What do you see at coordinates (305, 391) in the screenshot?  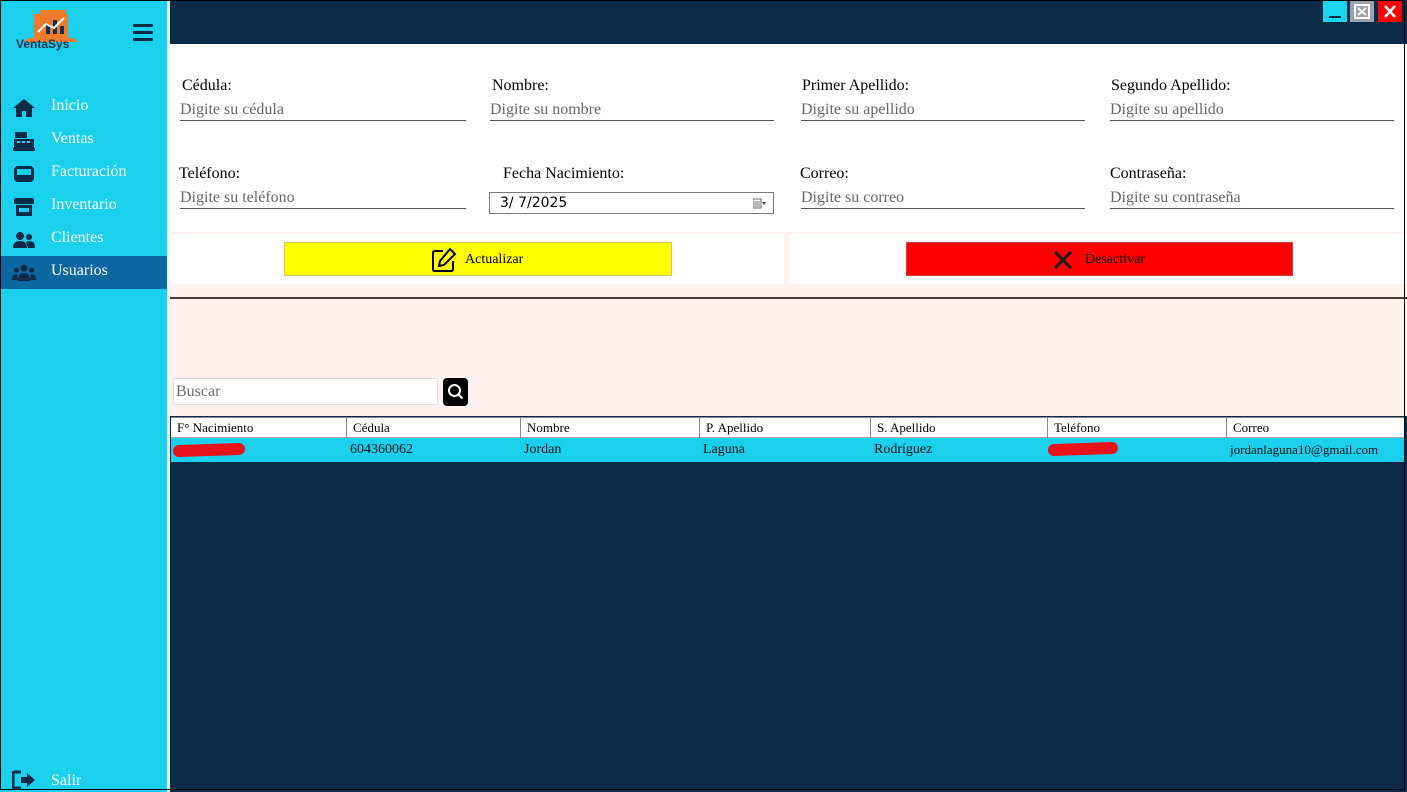 I see `search-input` at bounding box center [305, 391].